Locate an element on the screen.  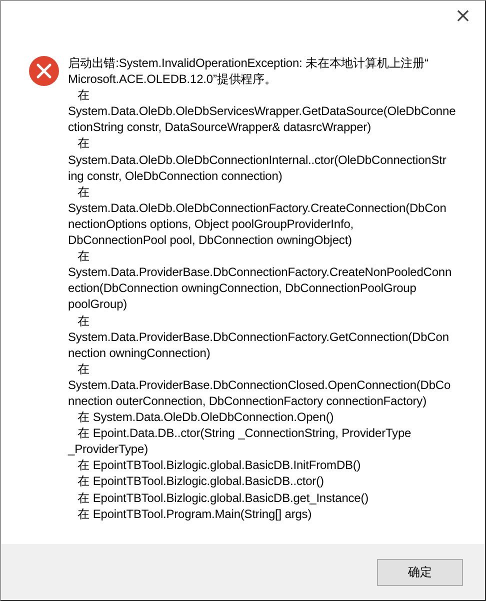
message-line: System.Data.ProviderBase.DbConnectionFactory.CreateNonPooledConn is located at coordinates (260, 272).